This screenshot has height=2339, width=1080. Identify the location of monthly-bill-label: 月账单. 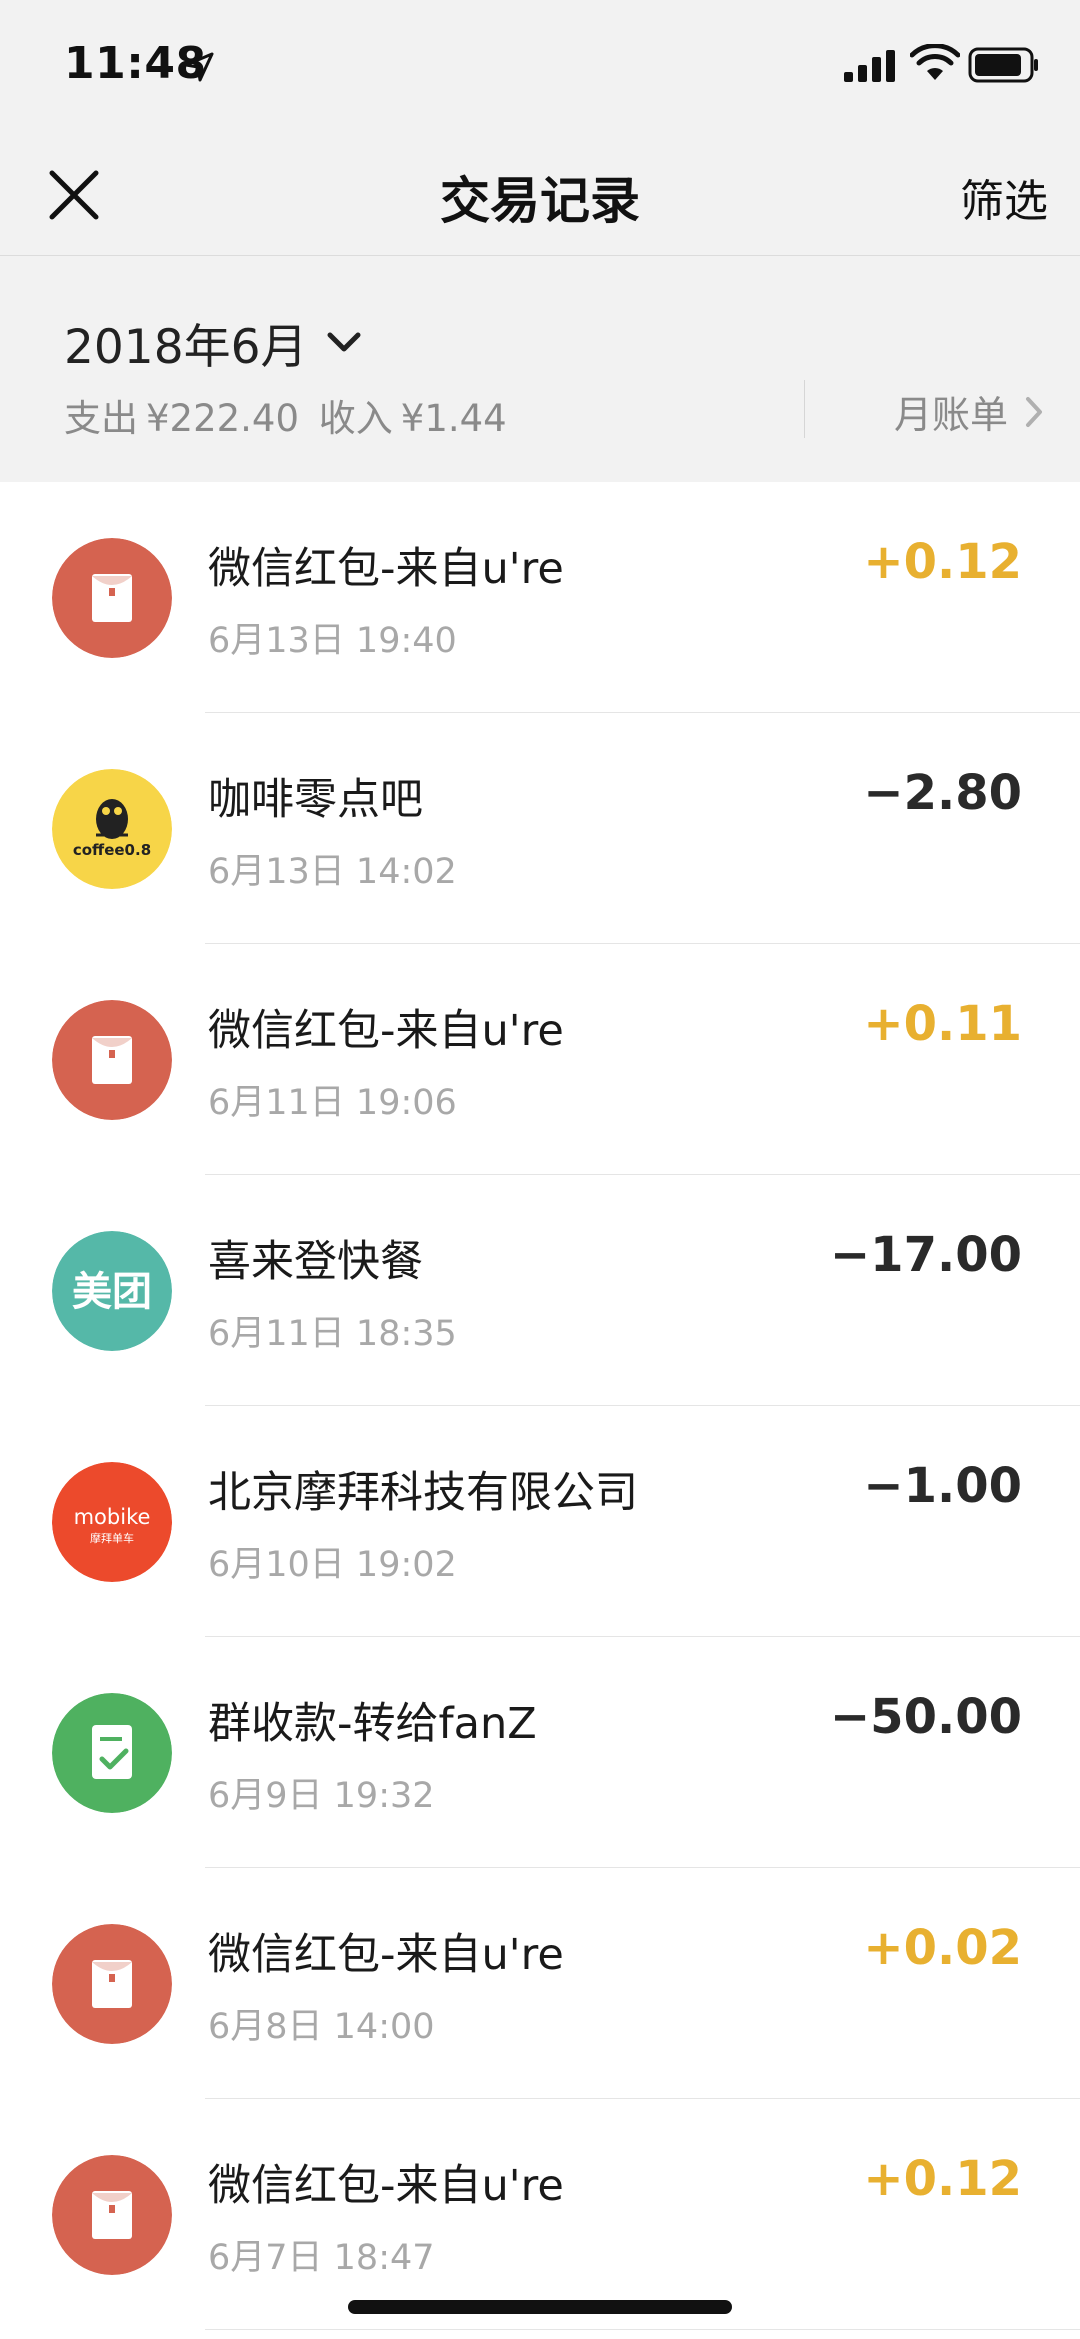
(950, 415).